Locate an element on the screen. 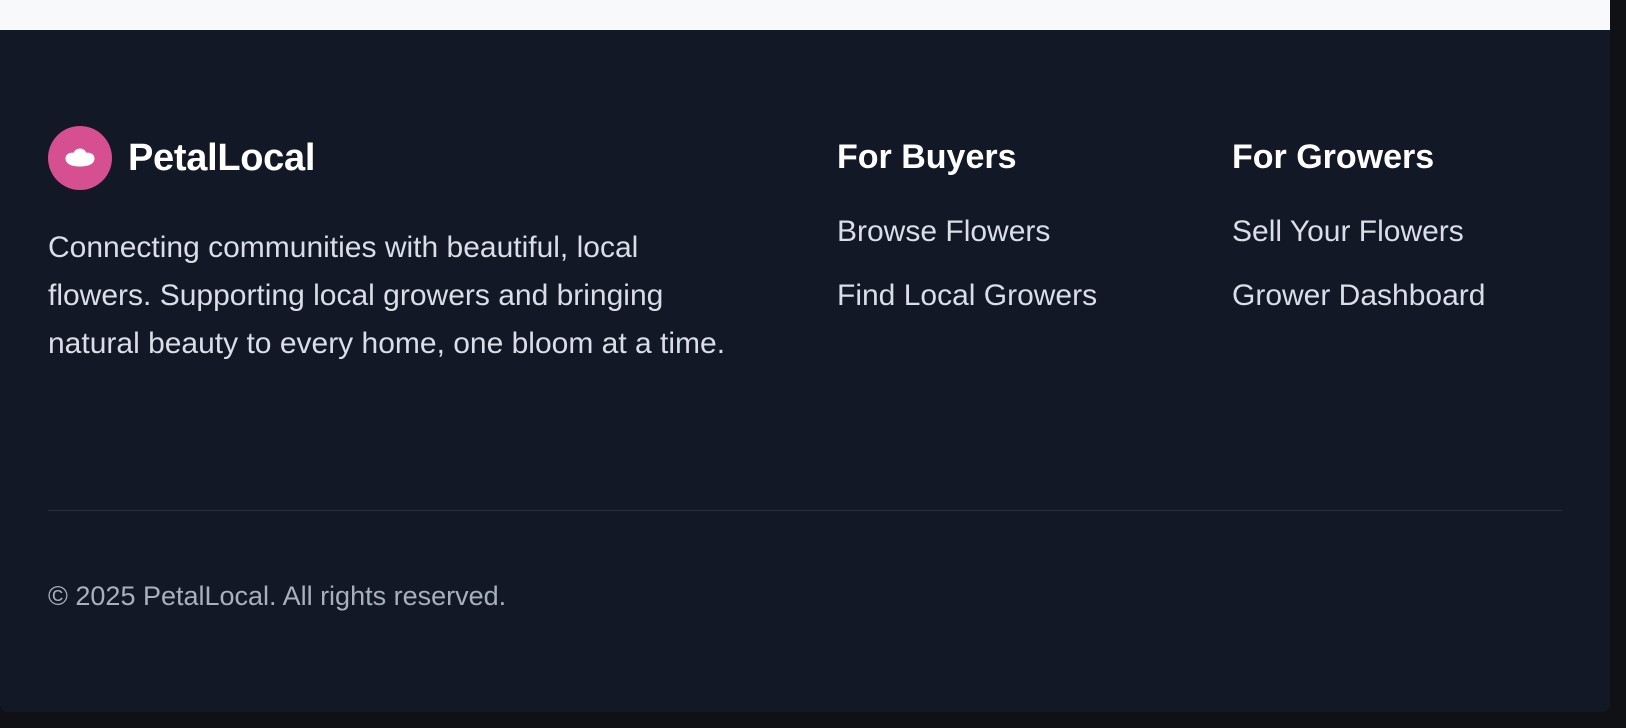 The image size is (1626, 728). sell-your-flowers-link: Sell Your Flowers is located at coordinates (1348, 231).